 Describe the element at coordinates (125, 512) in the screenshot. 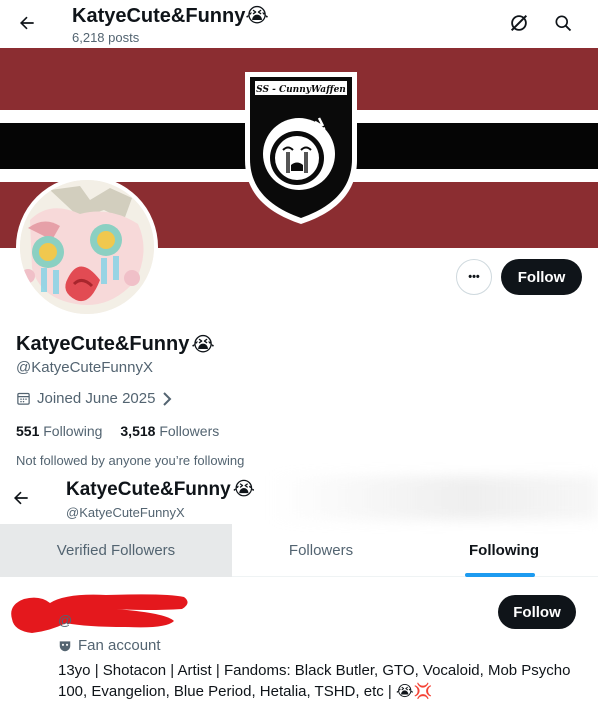

I see `list-header-handle: @KatyeCuteFunnyX` at that location.